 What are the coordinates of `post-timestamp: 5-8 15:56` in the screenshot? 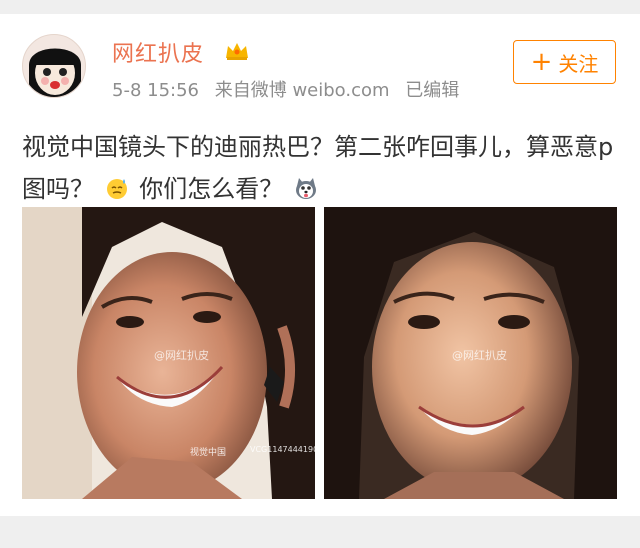 It's located at (155, 90).